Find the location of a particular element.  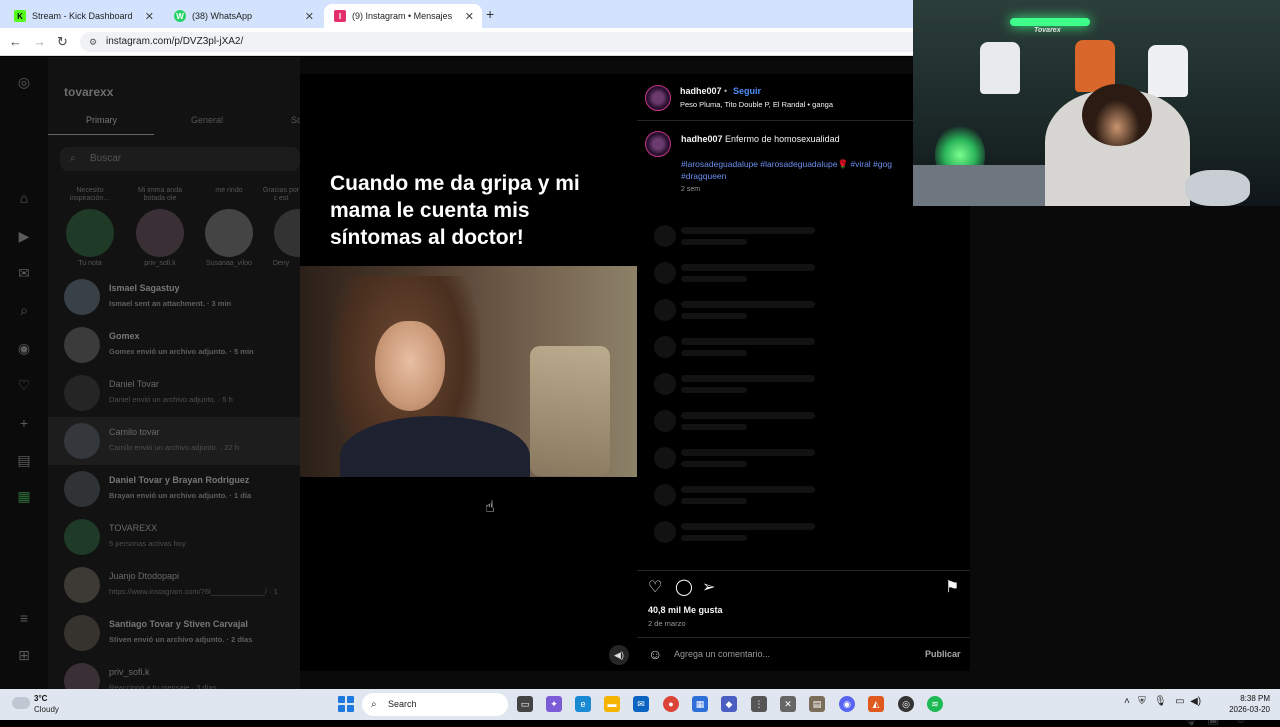

search-input: ⌕ Buscar is located at coordinates (180, 159).